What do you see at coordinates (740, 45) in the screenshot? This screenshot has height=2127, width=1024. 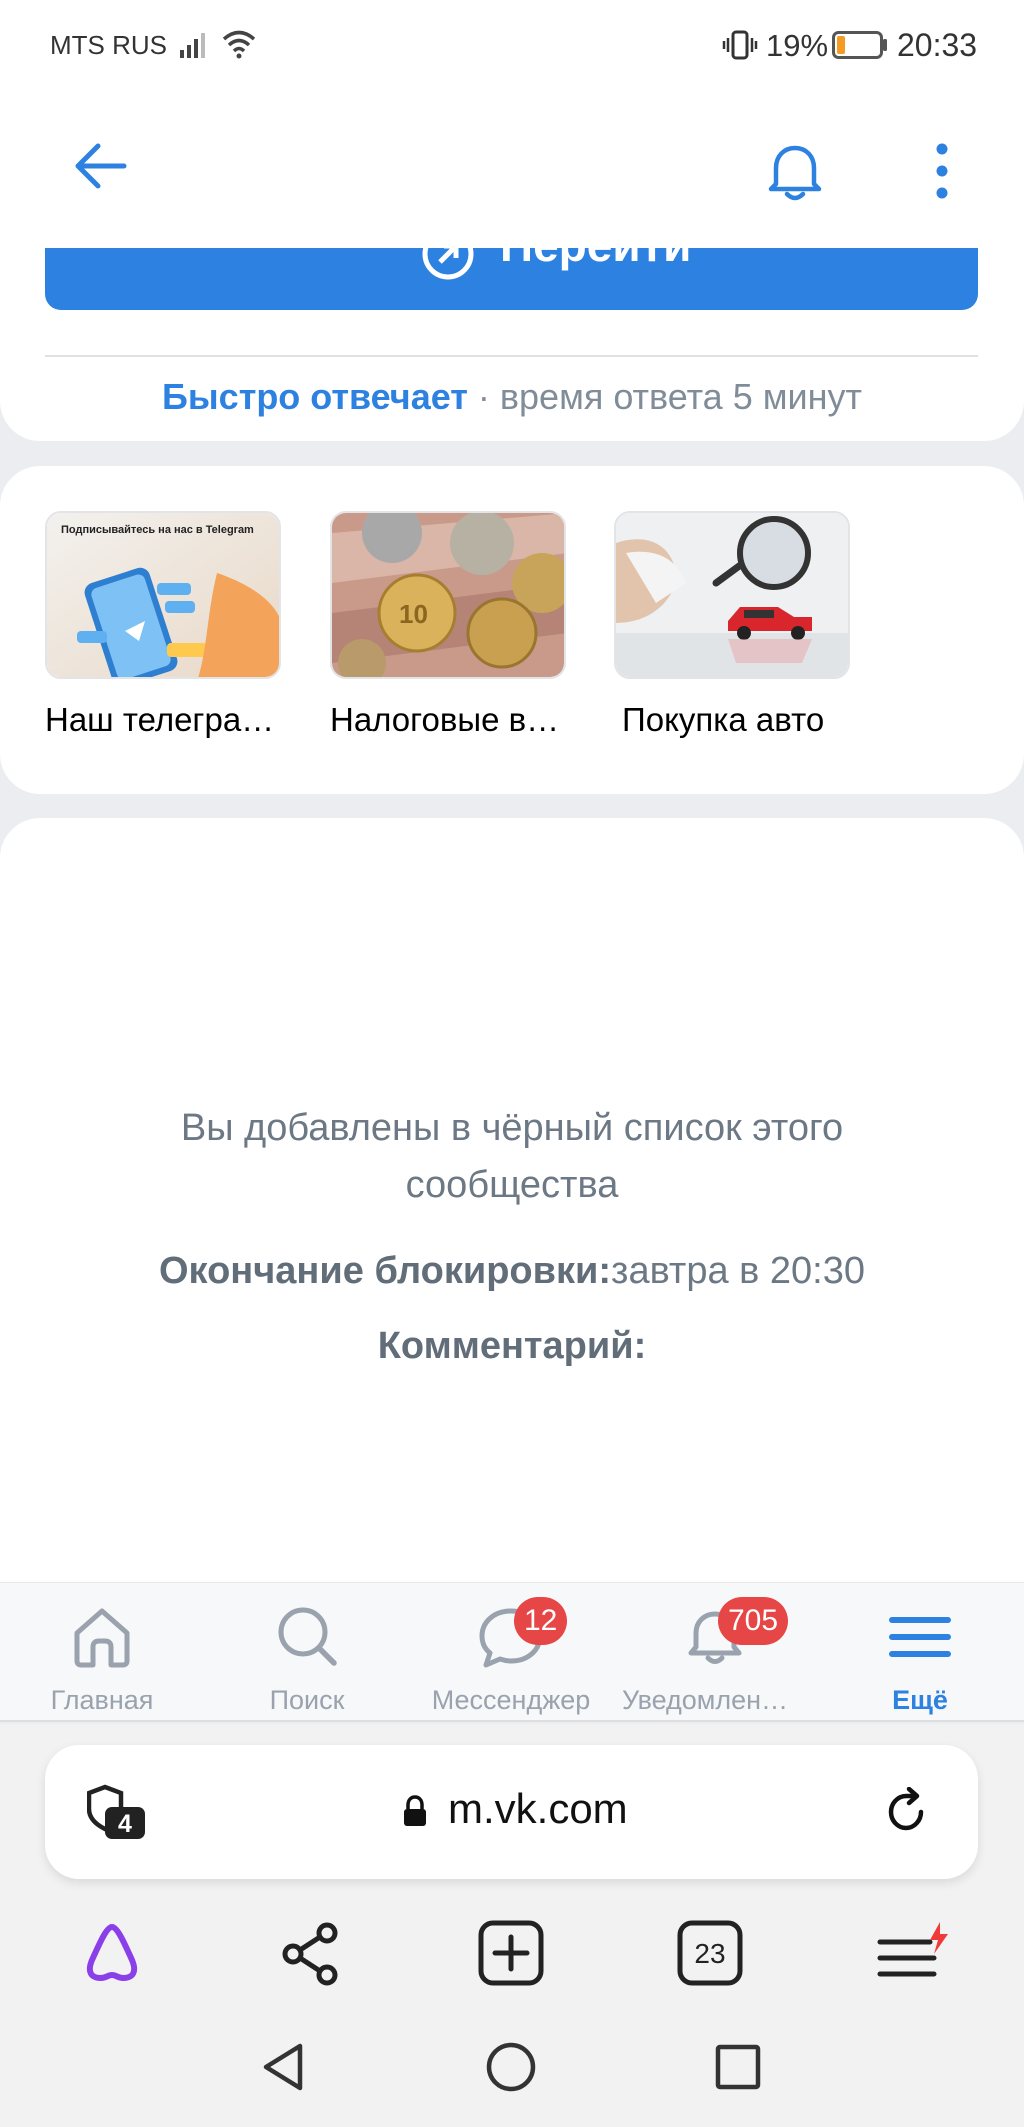 I see `vibrate-icon` at bounding box center [740, 45].